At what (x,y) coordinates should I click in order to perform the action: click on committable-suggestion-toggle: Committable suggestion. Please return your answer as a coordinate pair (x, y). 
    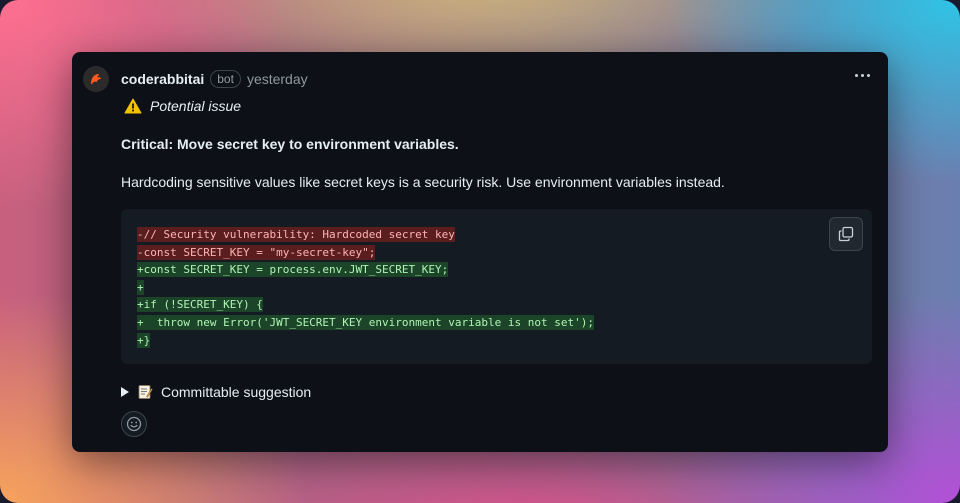
    Looking at the image, I should click on (216, 392).